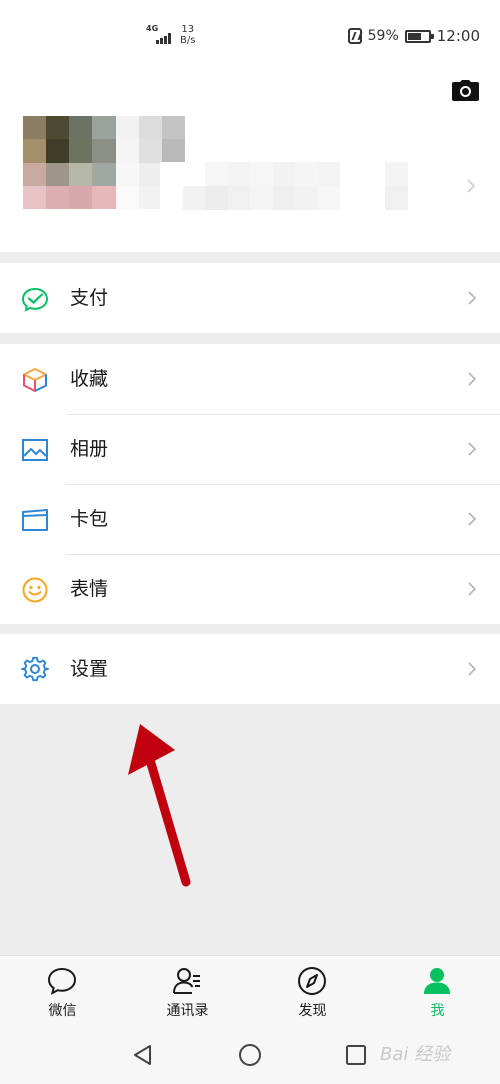 This screenshot has height=1084, width=500. I want to click on battery-icon, so click(419, 36).